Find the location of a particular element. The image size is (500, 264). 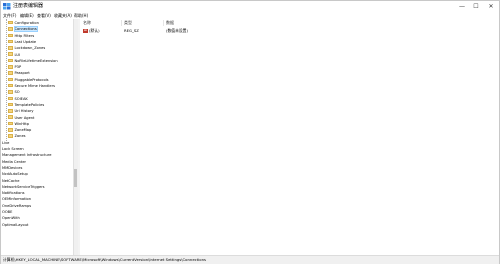

tree-item-label: Zones is located at coordinates (20, 136).